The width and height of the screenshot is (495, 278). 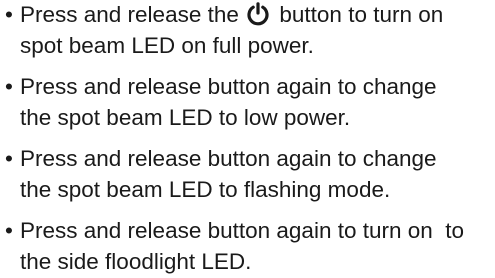 I want to click on instruction-text: button to turn on, so click(x=358, y=14).